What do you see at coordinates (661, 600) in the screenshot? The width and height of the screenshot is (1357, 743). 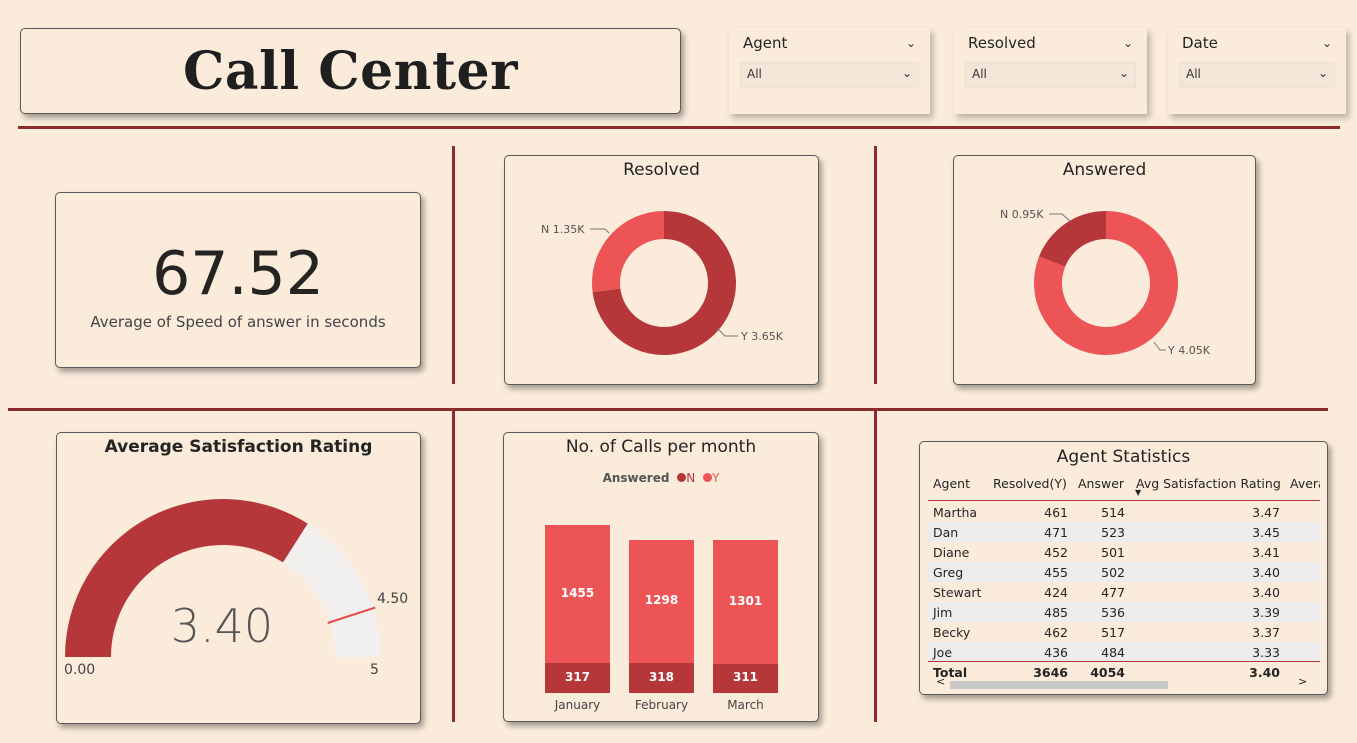 I see `bar-data-label: 1298` at bounding box center [661, 600].